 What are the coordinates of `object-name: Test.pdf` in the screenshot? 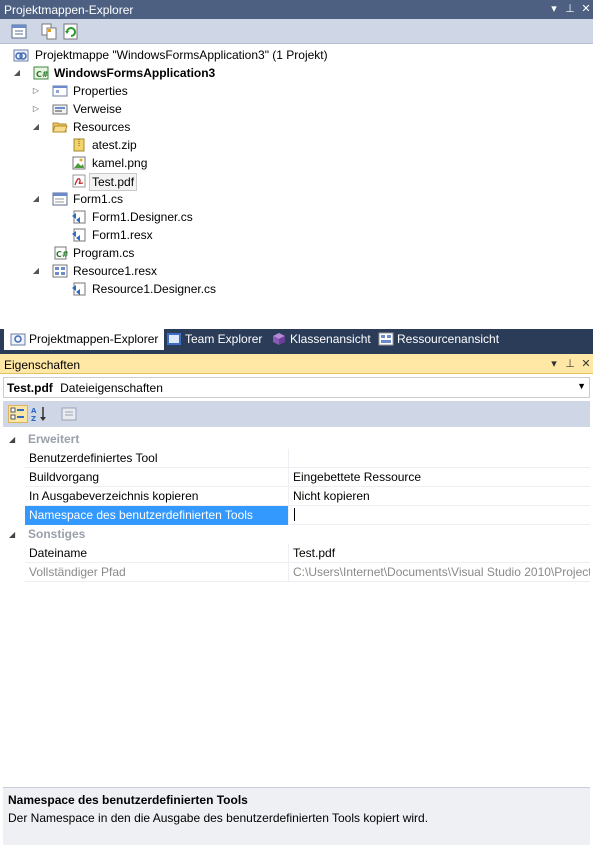 It's located at (30, 388).